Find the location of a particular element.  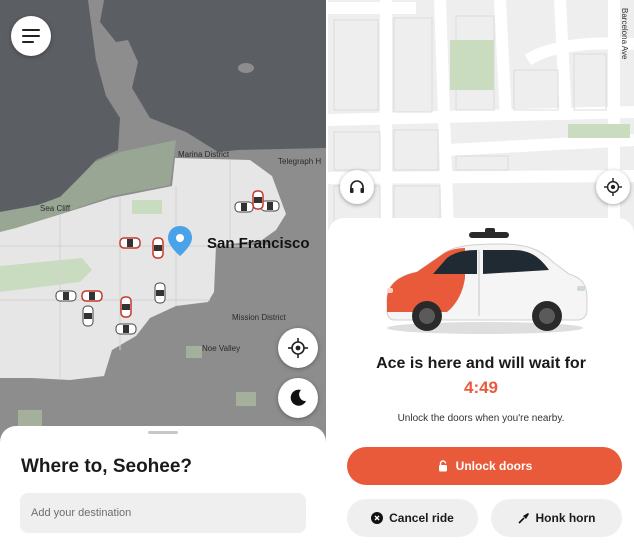

arrival-title: Ace is here and will wait for is located at coordinates (481, 363).